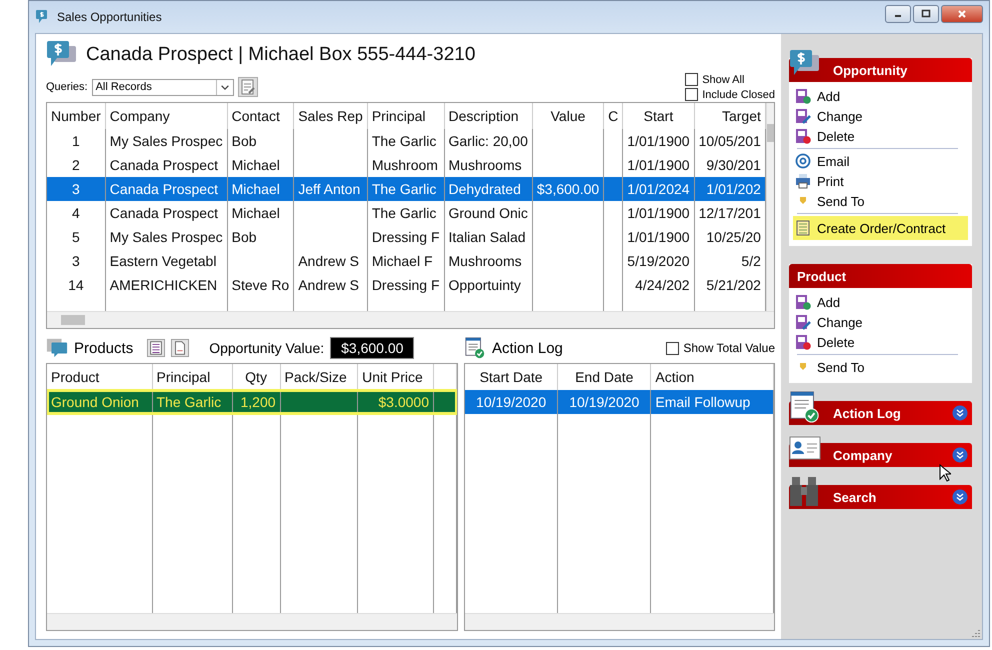 This screenshot has height=650, width=992. What do you see at coordinates (730, 116) in the screenshot?
I see `column-header: Target` at bounding box center [730, 116].